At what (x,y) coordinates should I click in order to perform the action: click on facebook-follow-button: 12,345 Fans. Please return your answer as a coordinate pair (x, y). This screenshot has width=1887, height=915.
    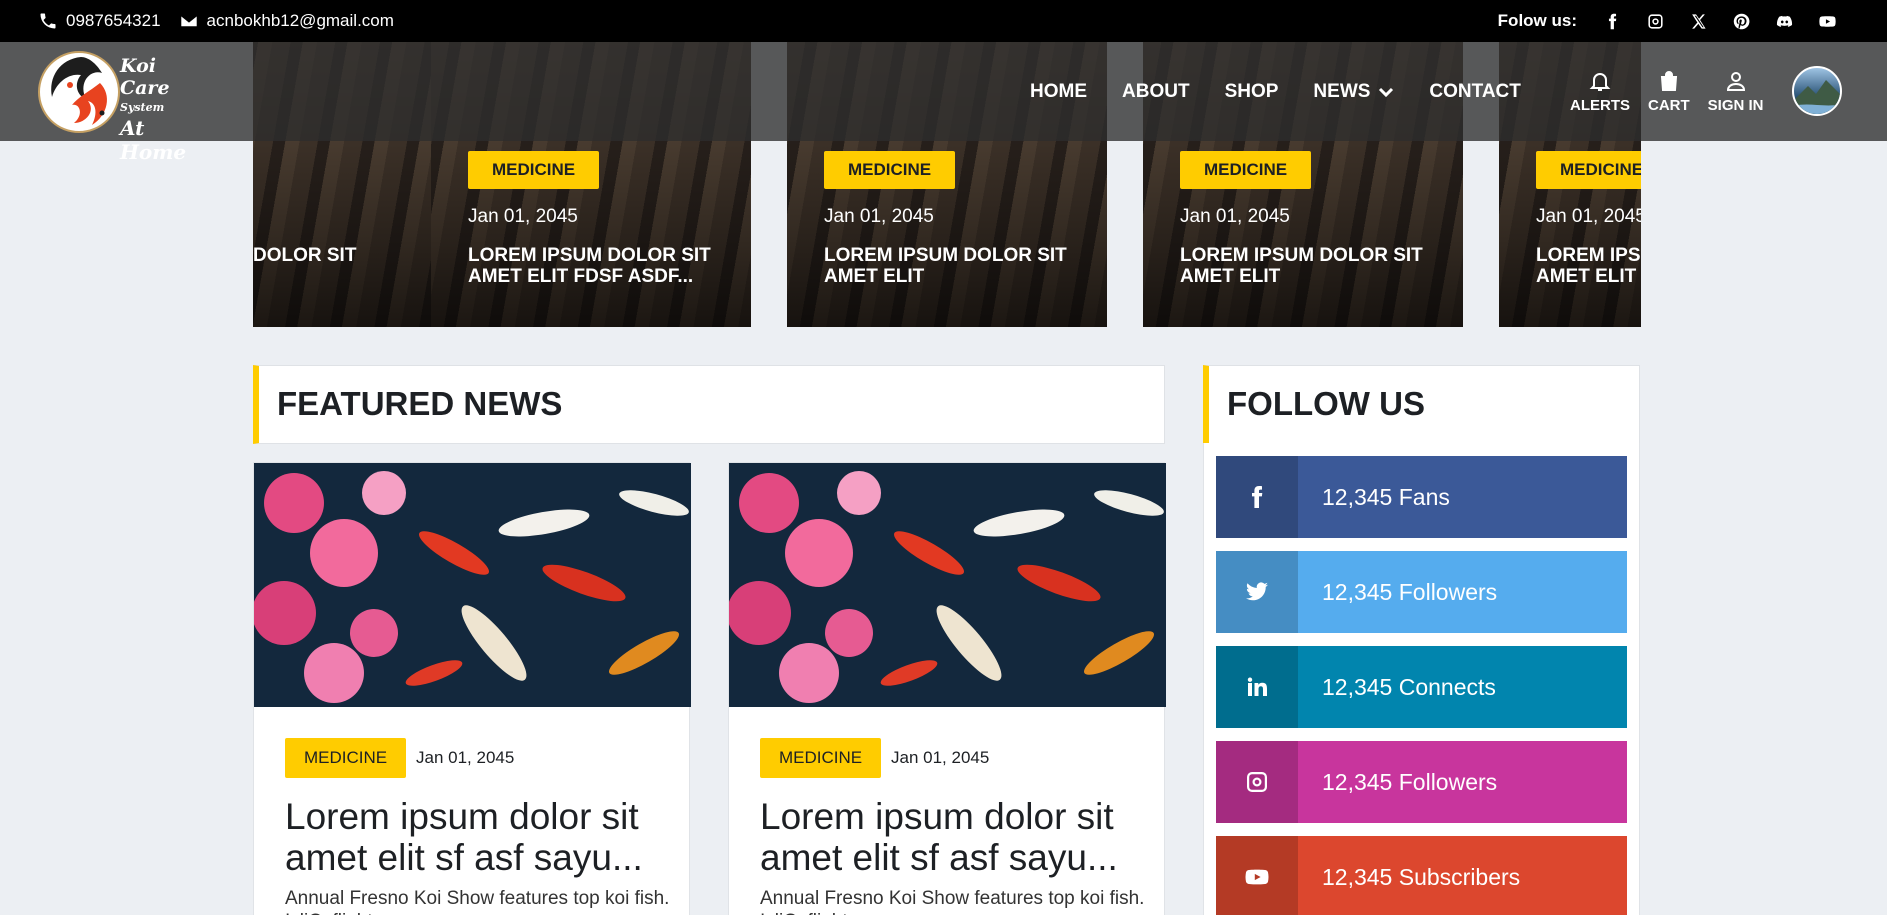
    Looking at the image, I should click on (1421, 497).